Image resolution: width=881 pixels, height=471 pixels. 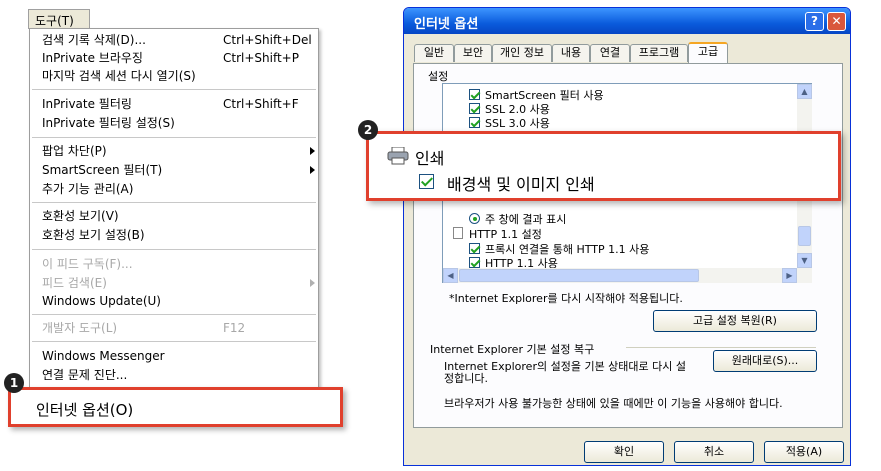 I want to click on horizontal-scrollbar: ◀ ▶, so click(x=627, y=275).